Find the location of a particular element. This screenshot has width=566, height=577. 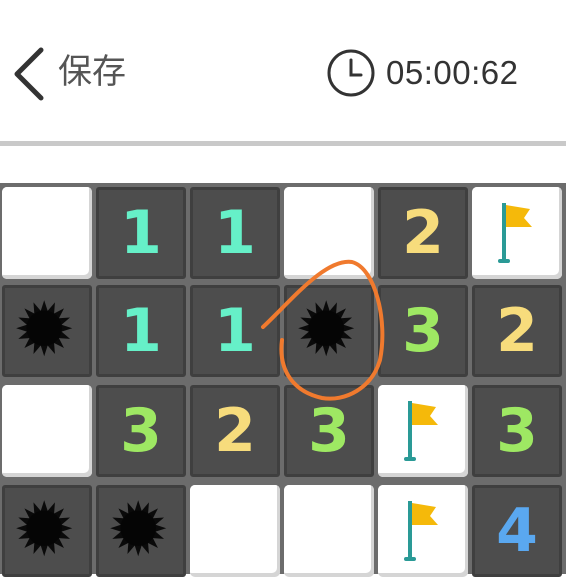

cell-r1-c3: 1 is located at coordinates (235, 233).